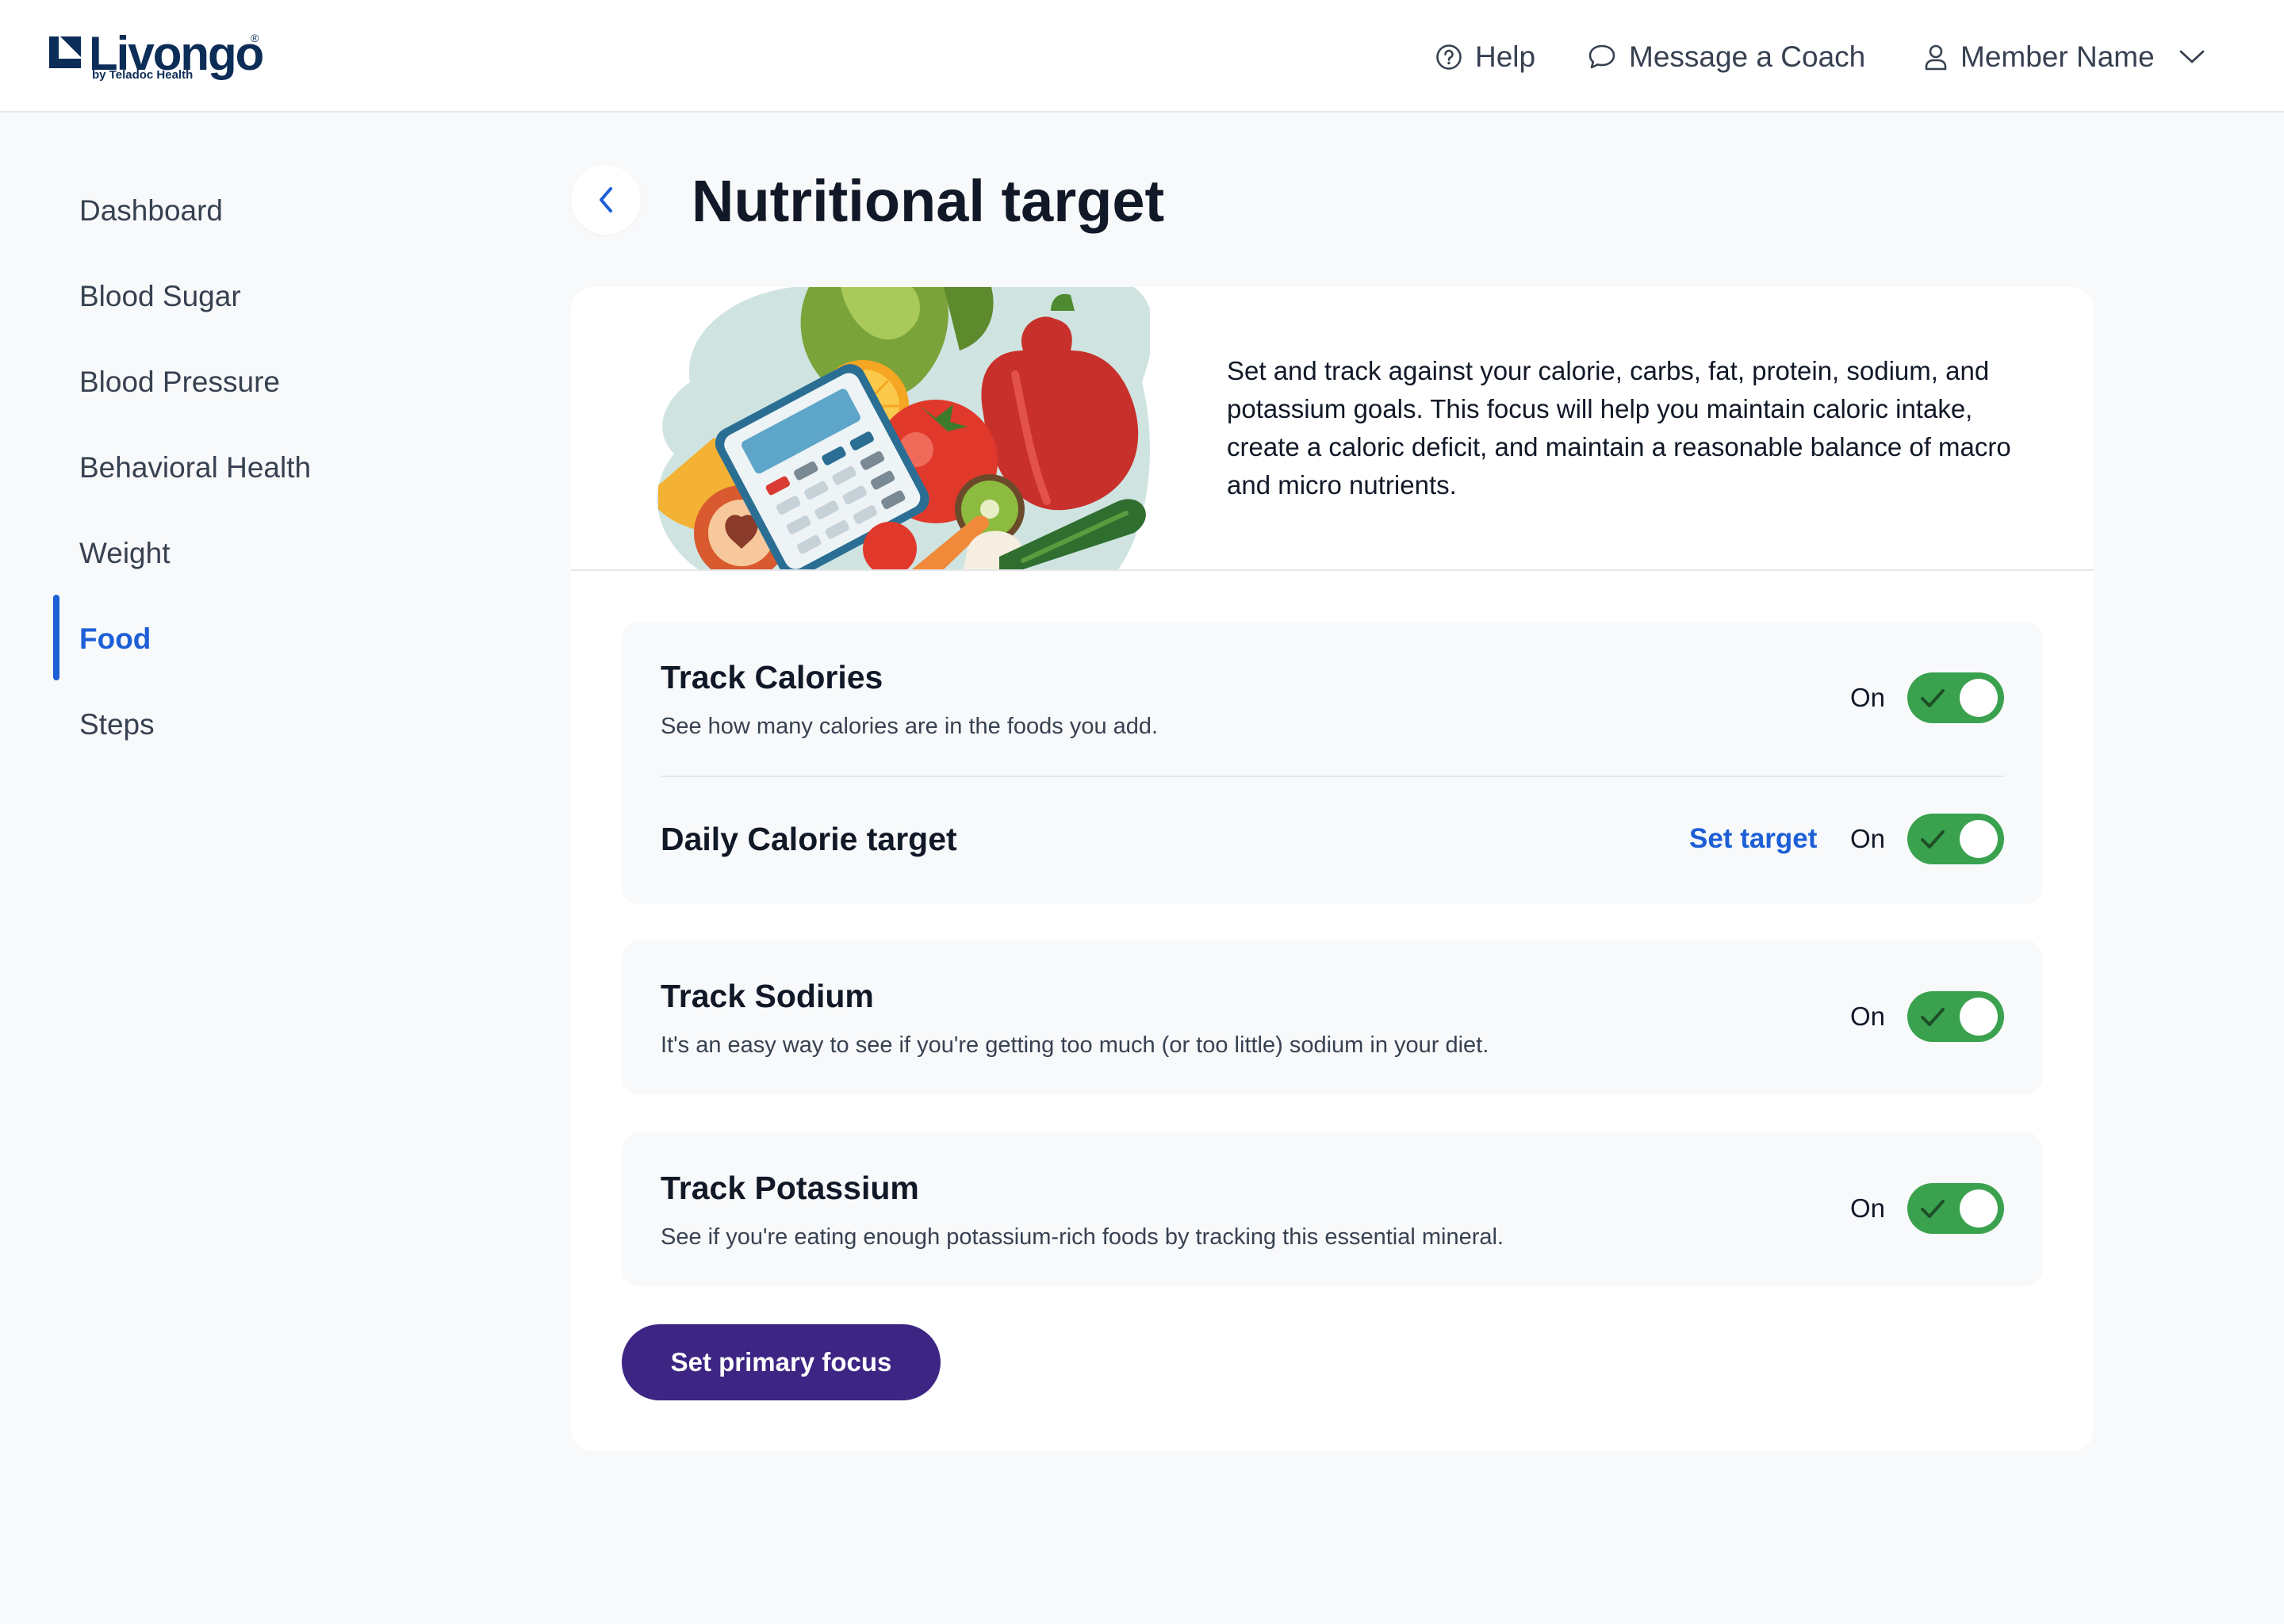  What do you see at coordinates (255, 38) in the screenshot?
I see `logo-registered: ®` at bounding box center [255, 38].